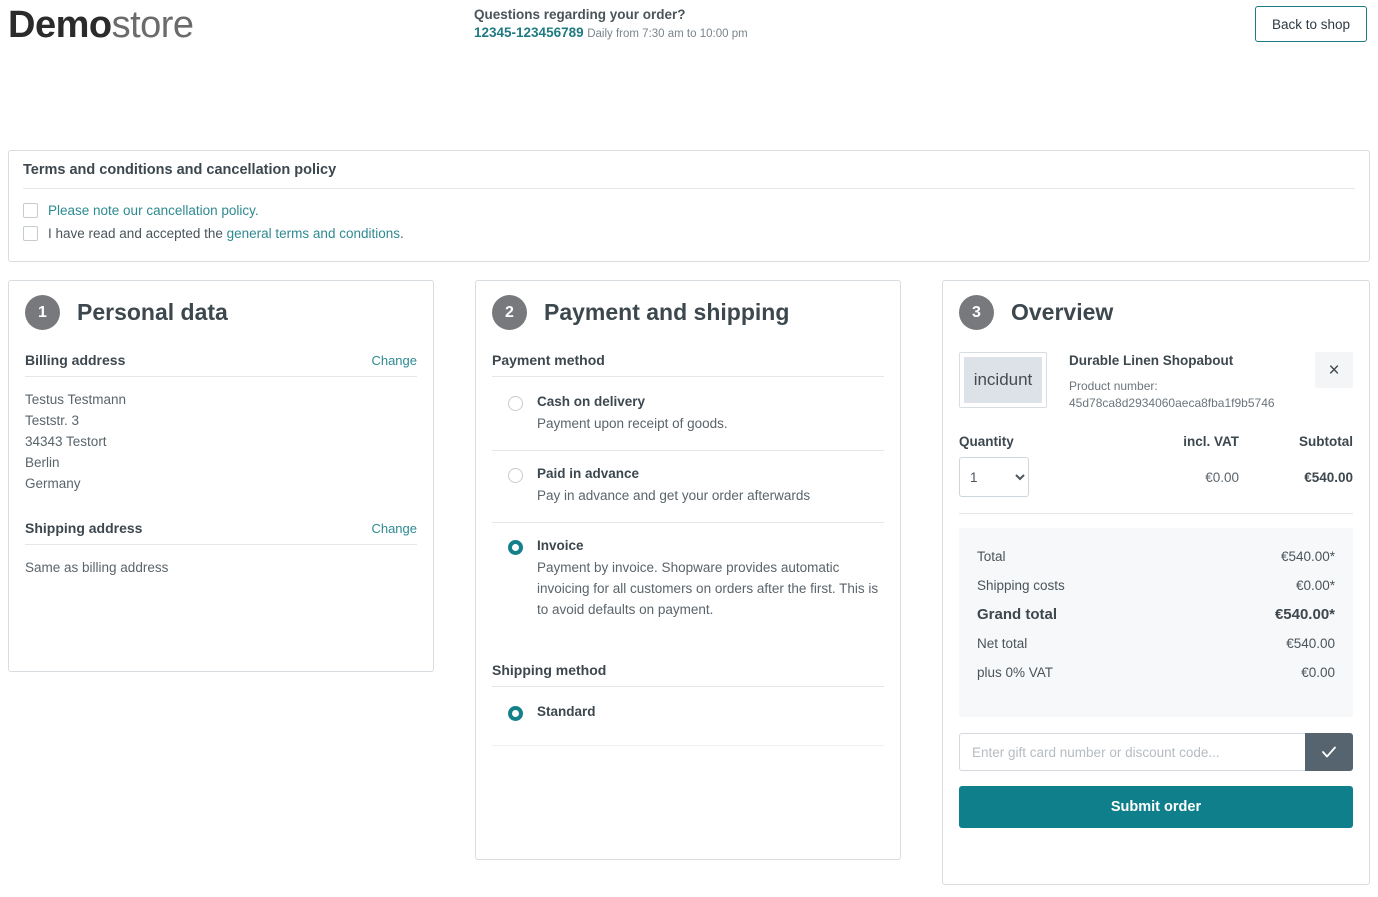 This screenshot has width=1378, height=897. What do you see at coordinates (515, 475) in the screenshot?
I see `payment-radio-paid-in-advance` at bounding box center [515, 475].